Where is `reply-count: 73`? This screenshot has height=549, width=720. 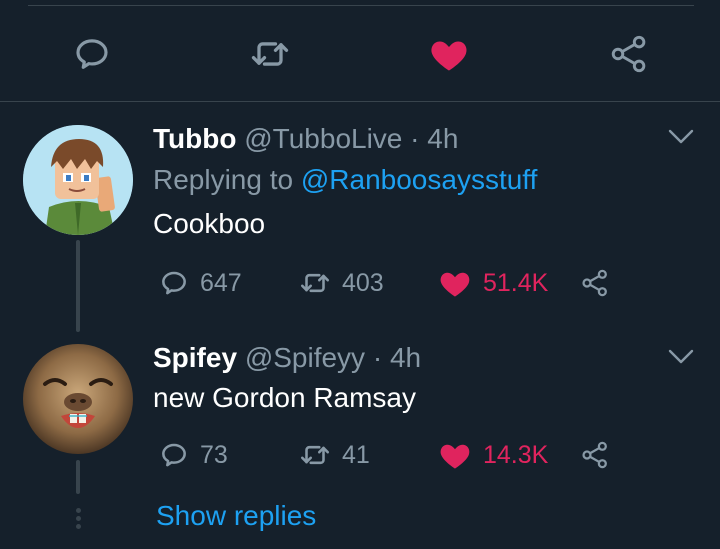
reply-count: 73 is located at coordinates (214, 454).